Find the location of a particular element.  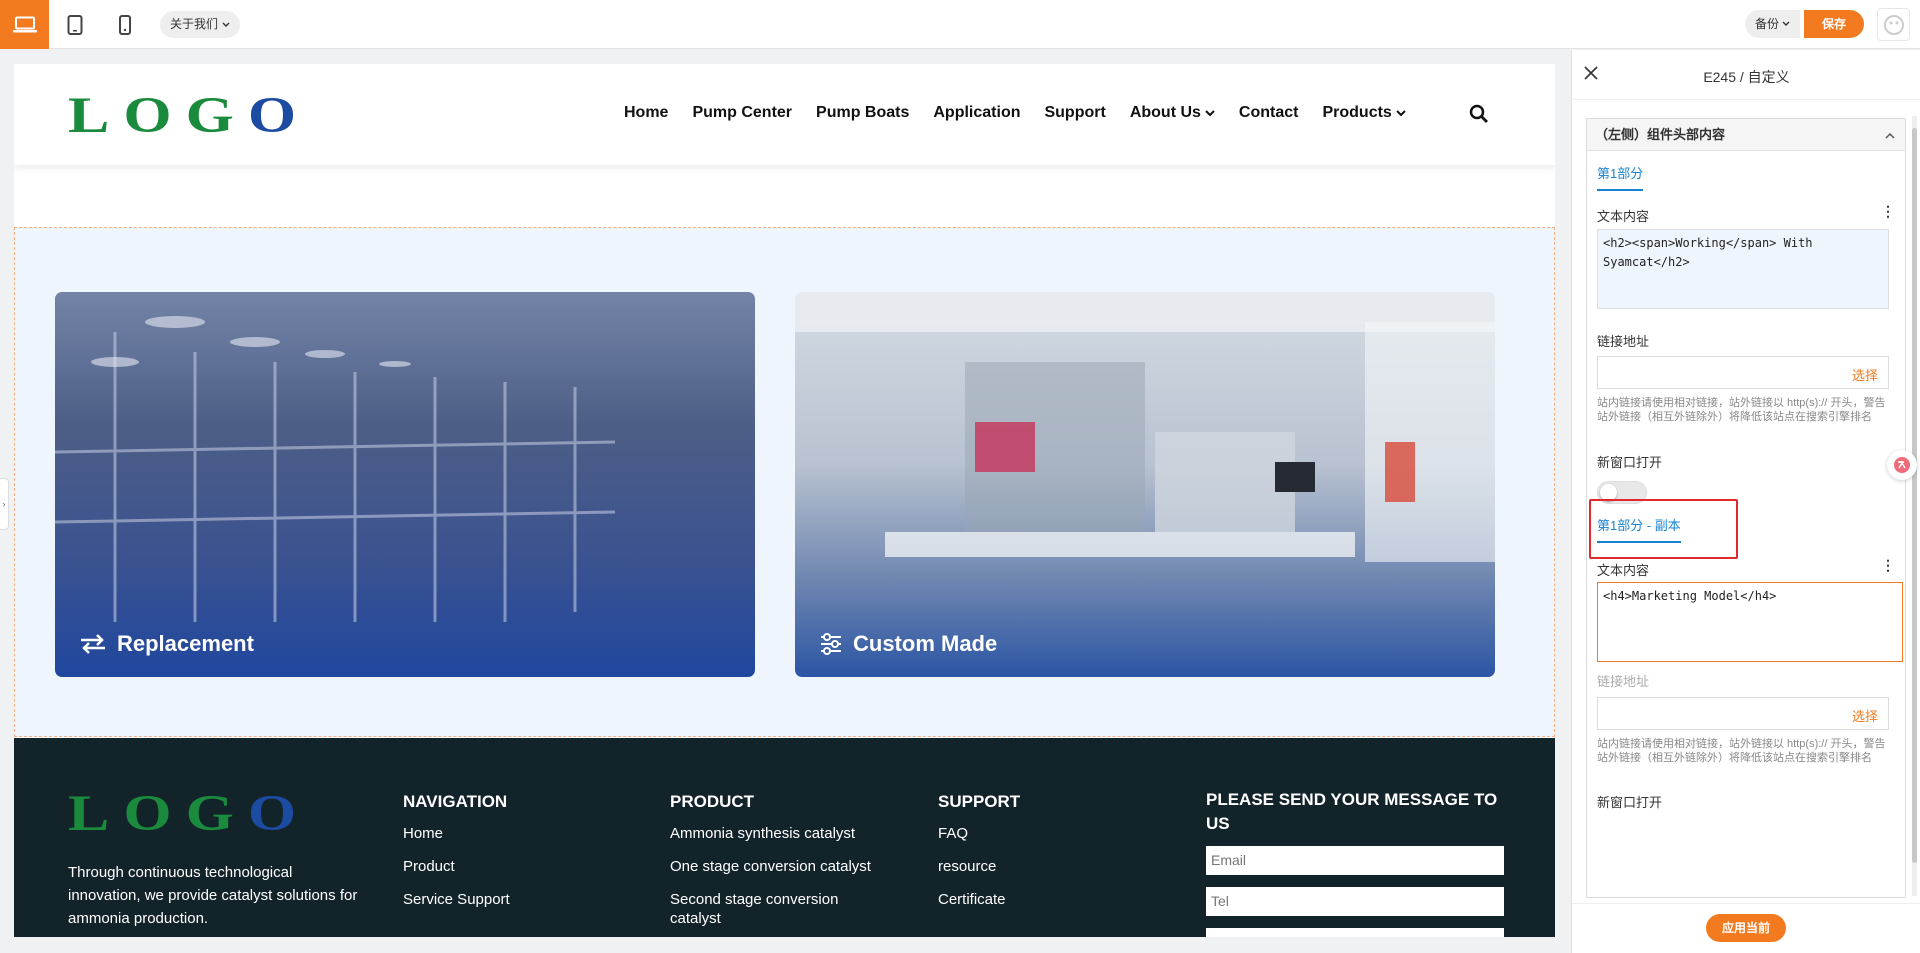

site-logo: LOGO is located at coordinates (189, 115).